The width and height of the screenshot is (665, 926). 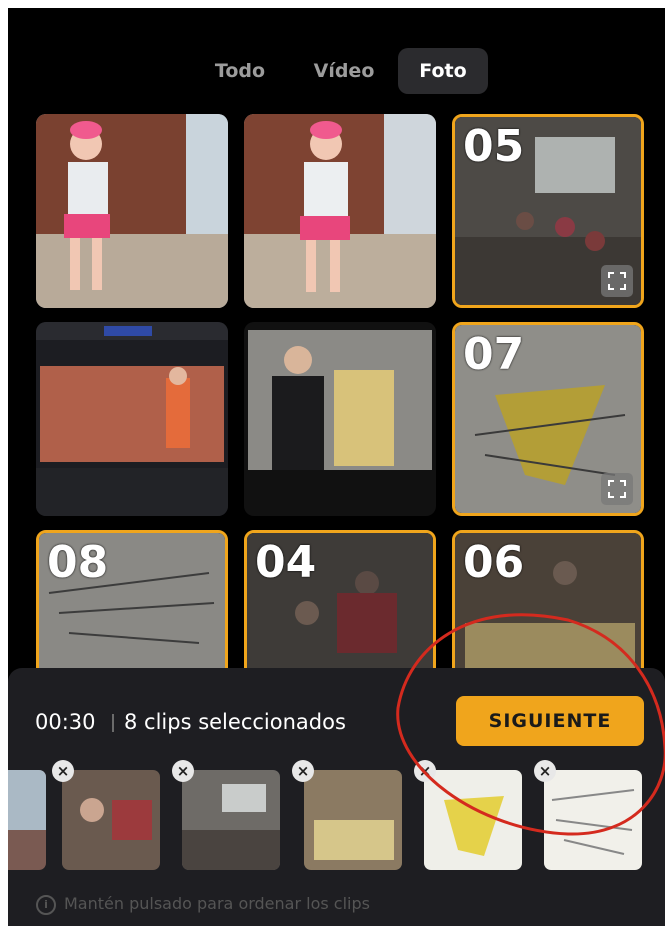 What do you see at coordinates (494, 562) in the screenshot?
I see `selection-order-number: 06` at bounding box center [494, 562].